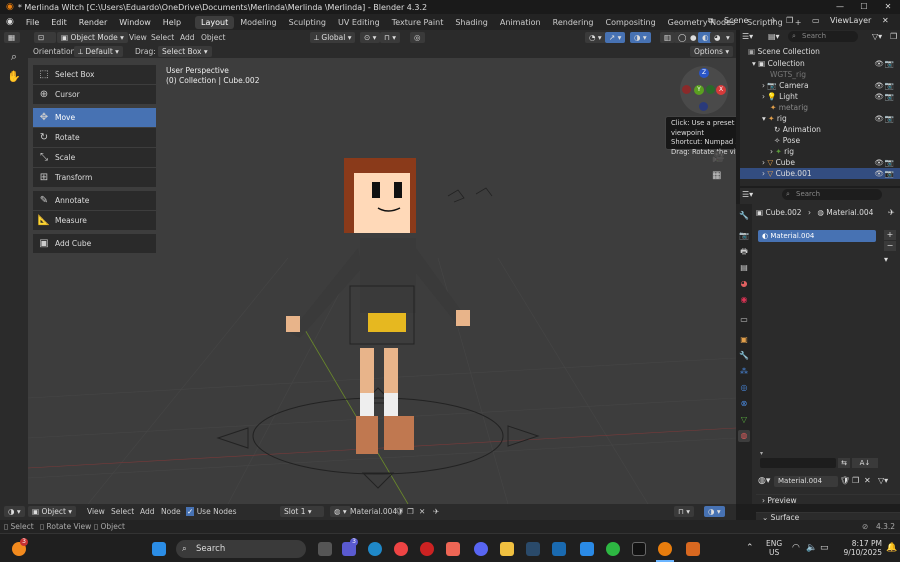  What do you see at coordinates (14, 57) in the screenshot?
I see `zoom-view-icon: ⌕` at bounding box center [14, 57].